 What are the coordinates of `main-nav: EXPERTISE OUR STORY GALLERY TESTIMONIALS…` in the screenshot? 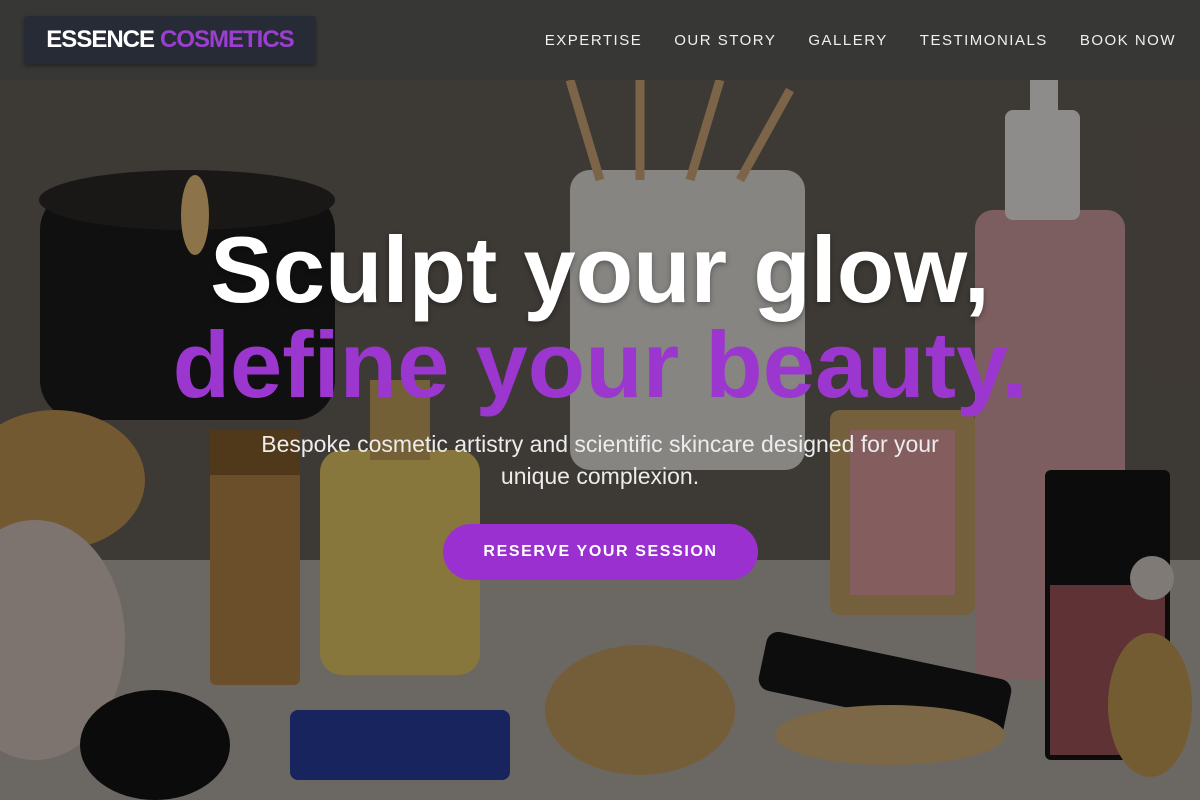 It's located at (860, 40).